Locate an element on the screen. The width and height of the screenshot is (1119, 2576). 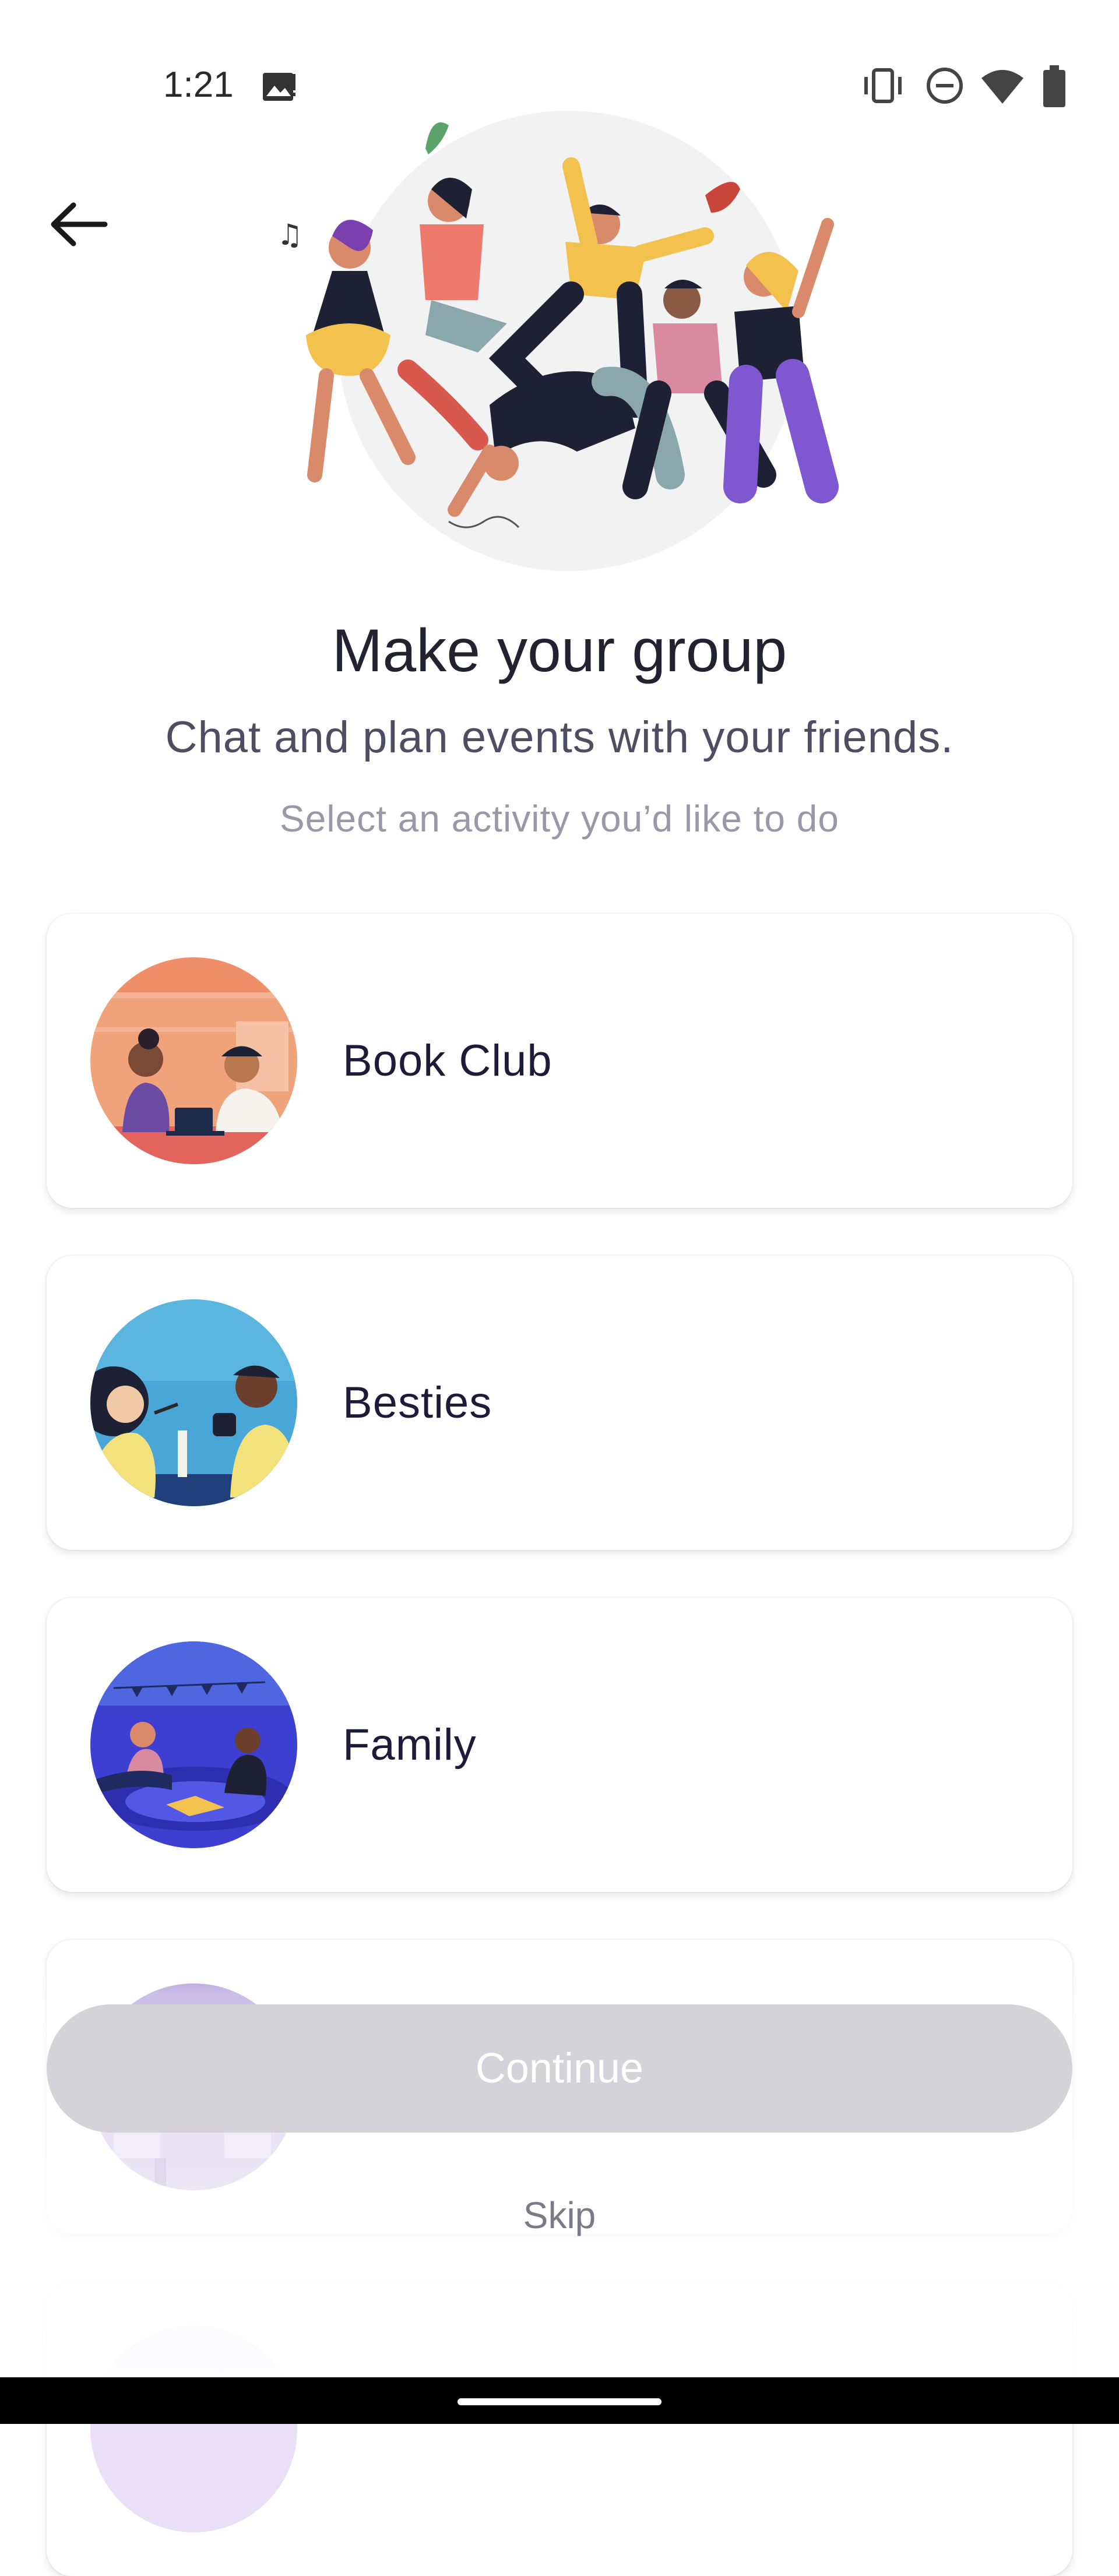
family-illustration is located at coordinates (193, 1744).